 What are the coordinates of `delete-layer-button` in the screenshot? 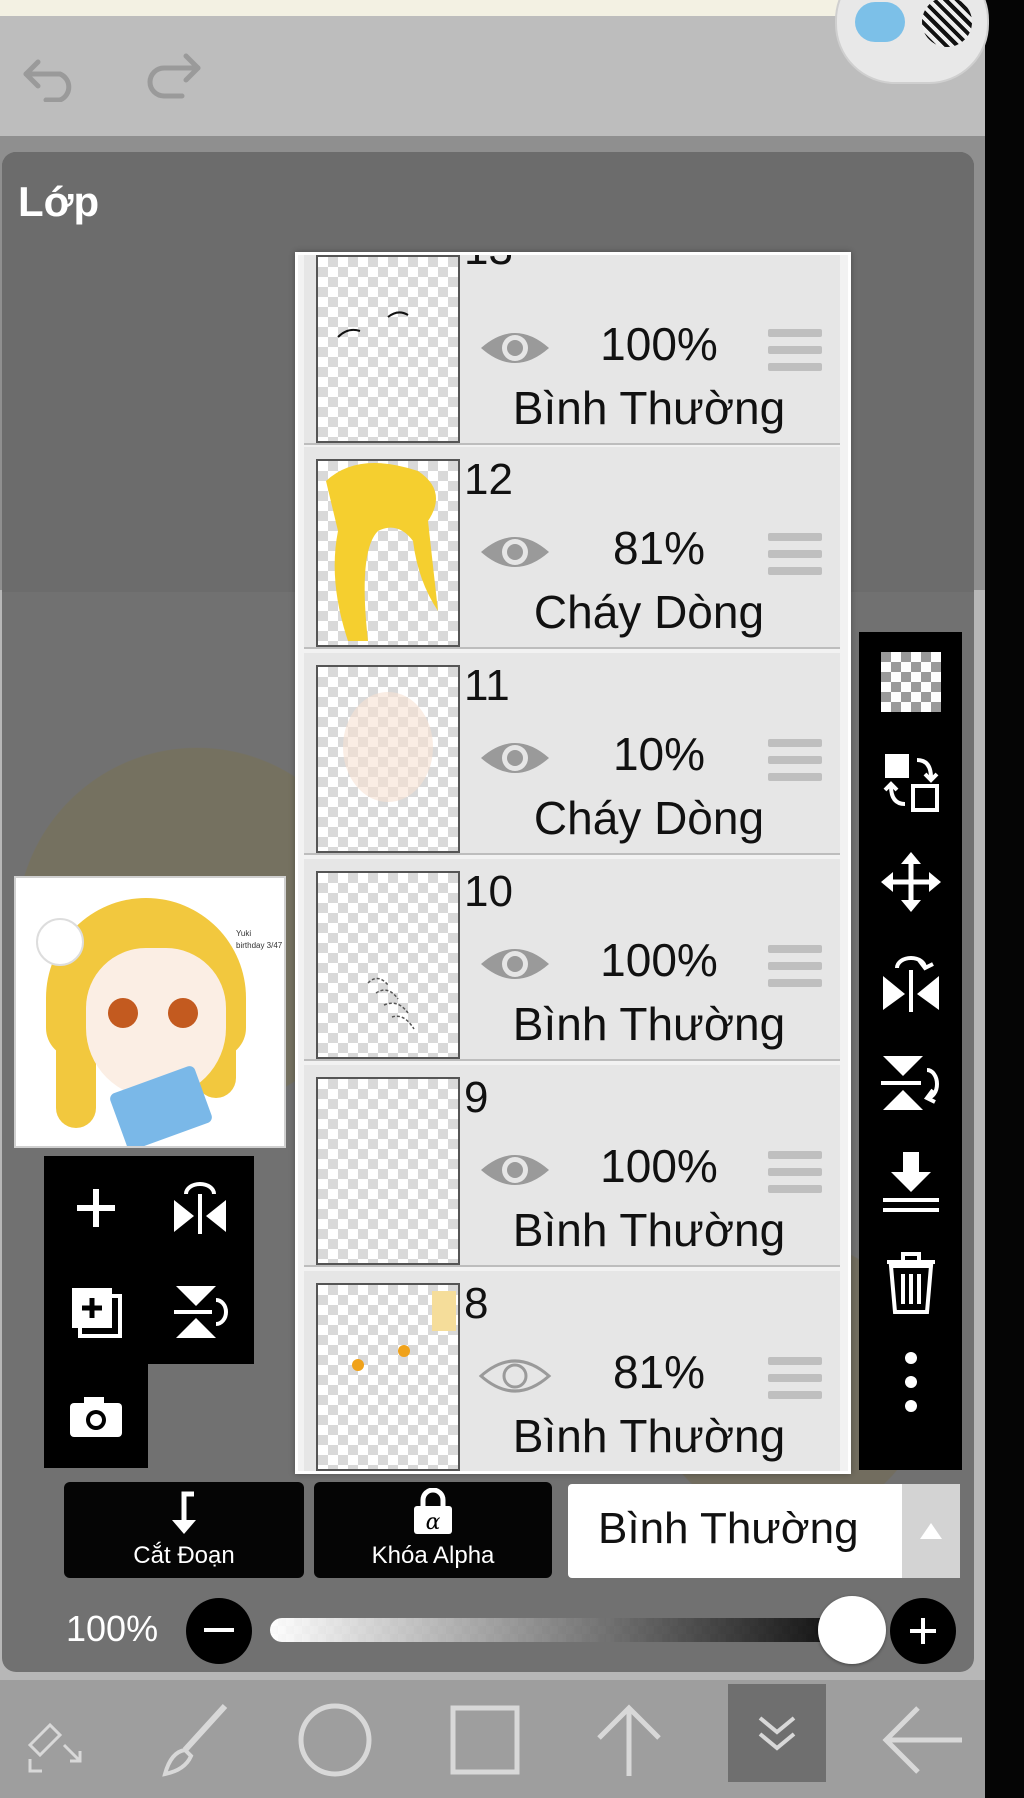 It's located at (910, 1282).